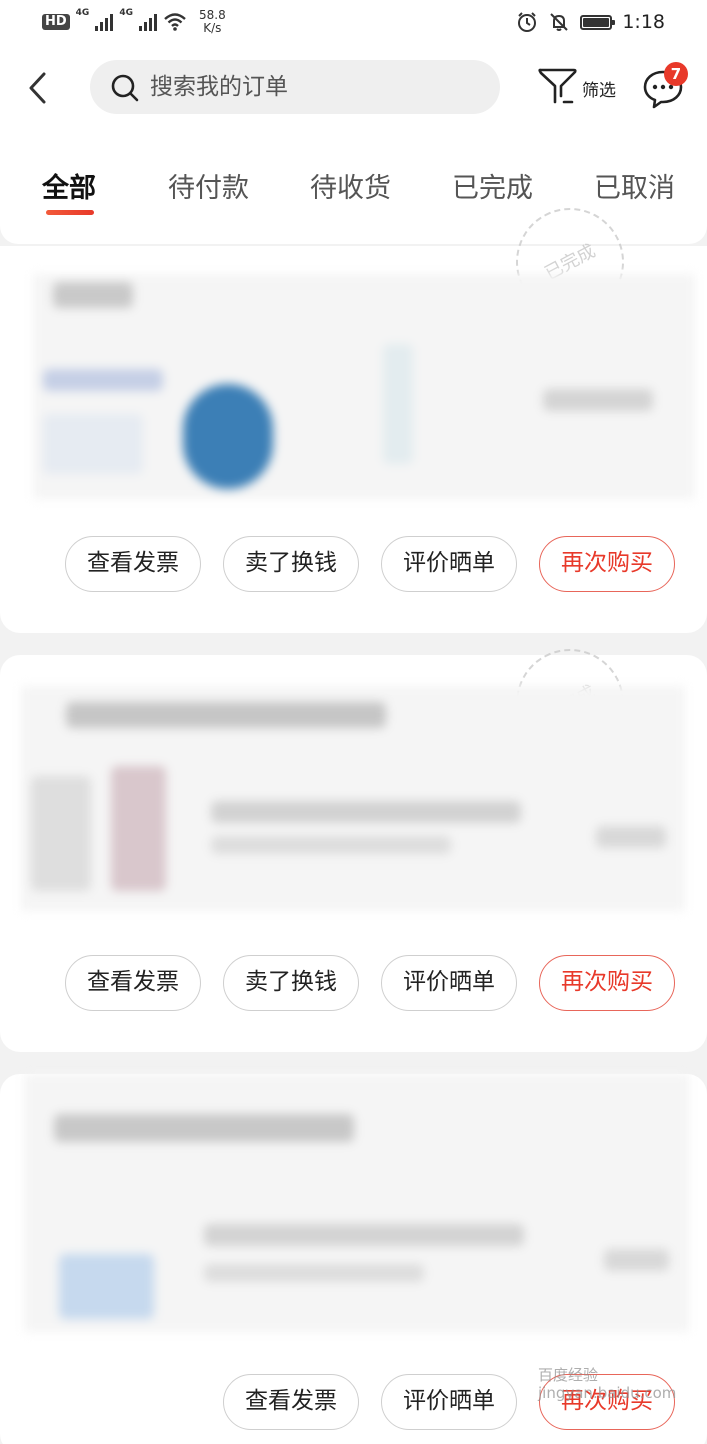 Image resolution: width=707 pixels, height=1444 pixels. I want to click on speed-unit: K/s, so click(212, 28).